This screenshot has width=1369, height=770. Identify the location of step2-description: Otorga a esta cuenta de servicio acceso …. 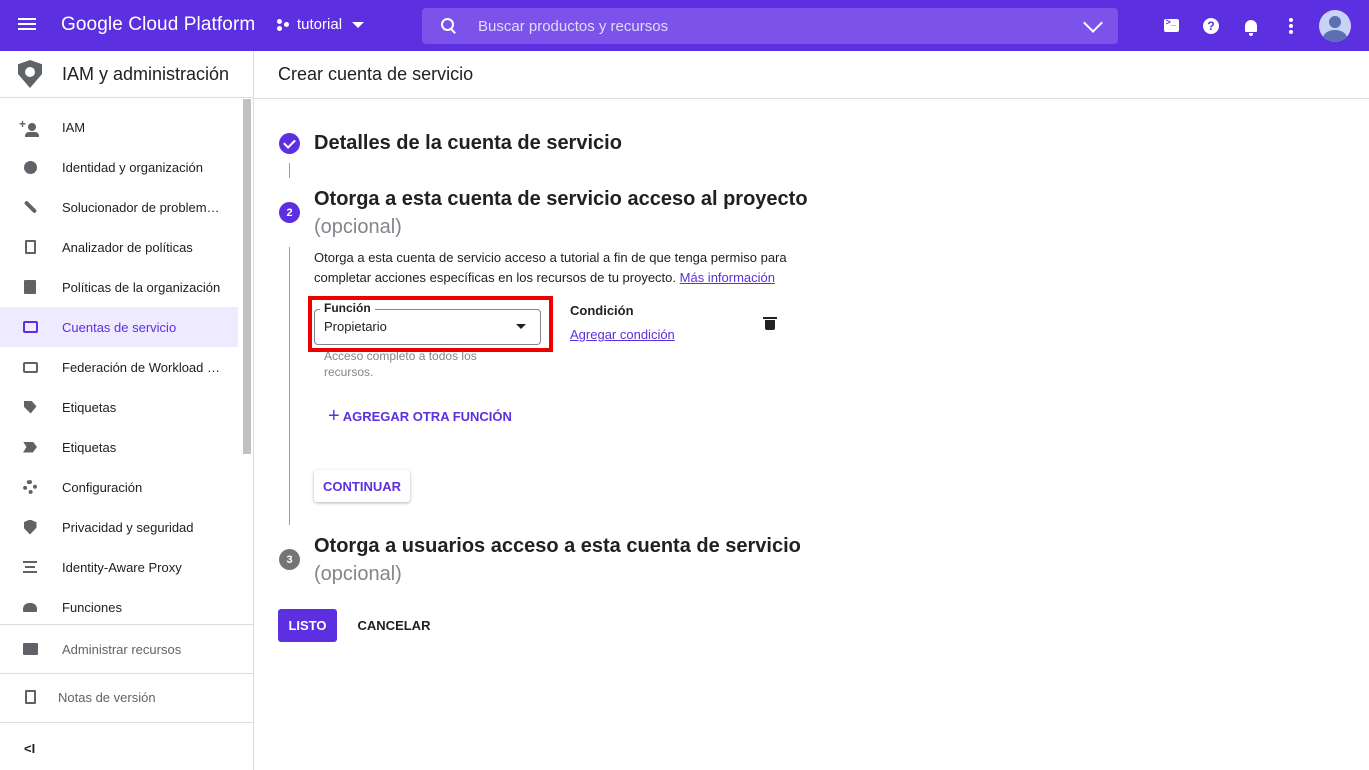
(554, 268).